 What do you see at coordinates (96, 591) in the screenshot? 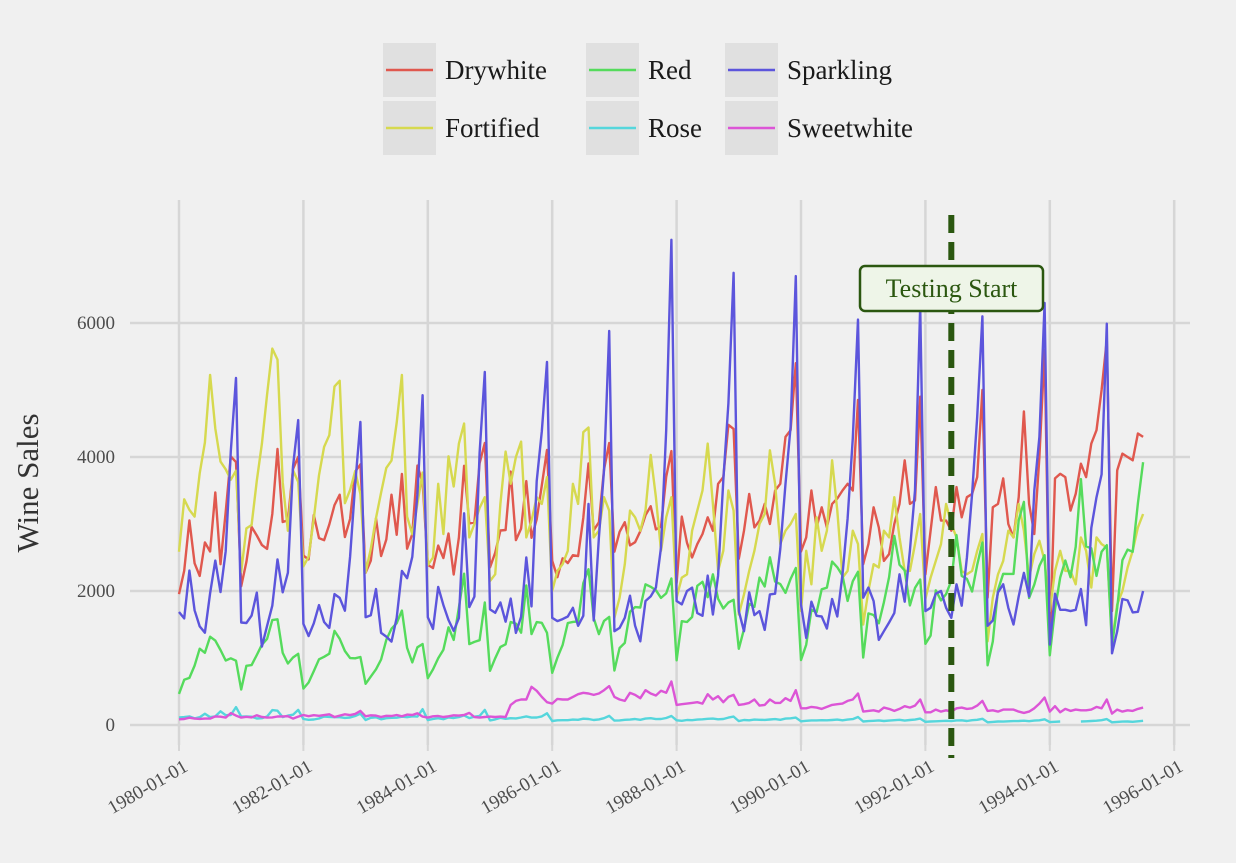
I see `y-tick-label: 2000` at bounding box center [96, 591].